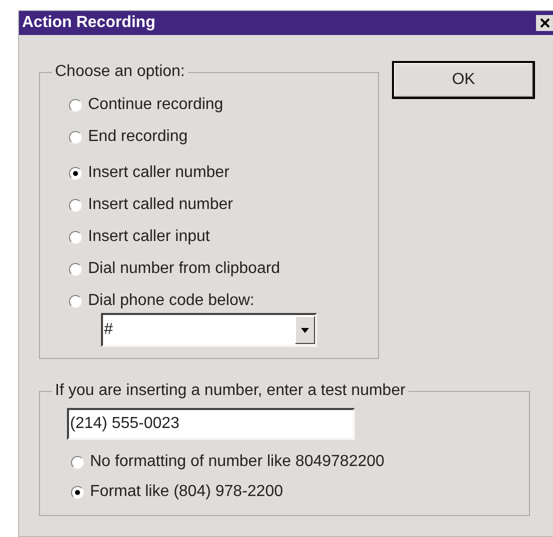 The image size is (553, 537). What do you see at coordinates (230, 391) in the screenshot?
I see `group-label: If you are inserting a number, enter a test number` at bounding box center [230, 391].